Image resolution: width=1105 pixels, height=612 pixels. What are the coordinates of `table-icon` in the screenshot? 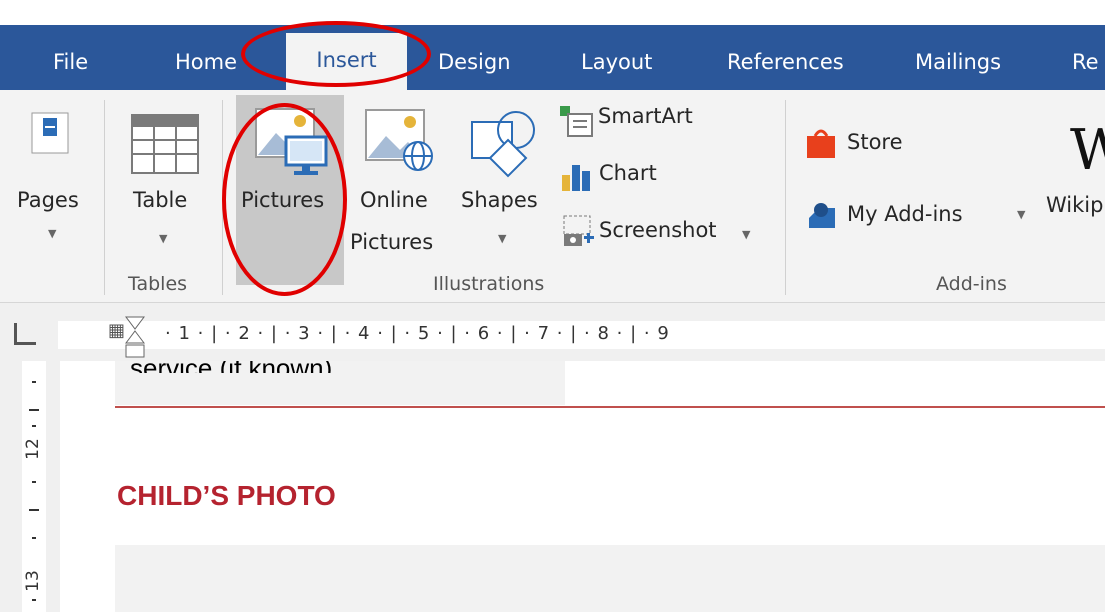 It's located at (165, 144).